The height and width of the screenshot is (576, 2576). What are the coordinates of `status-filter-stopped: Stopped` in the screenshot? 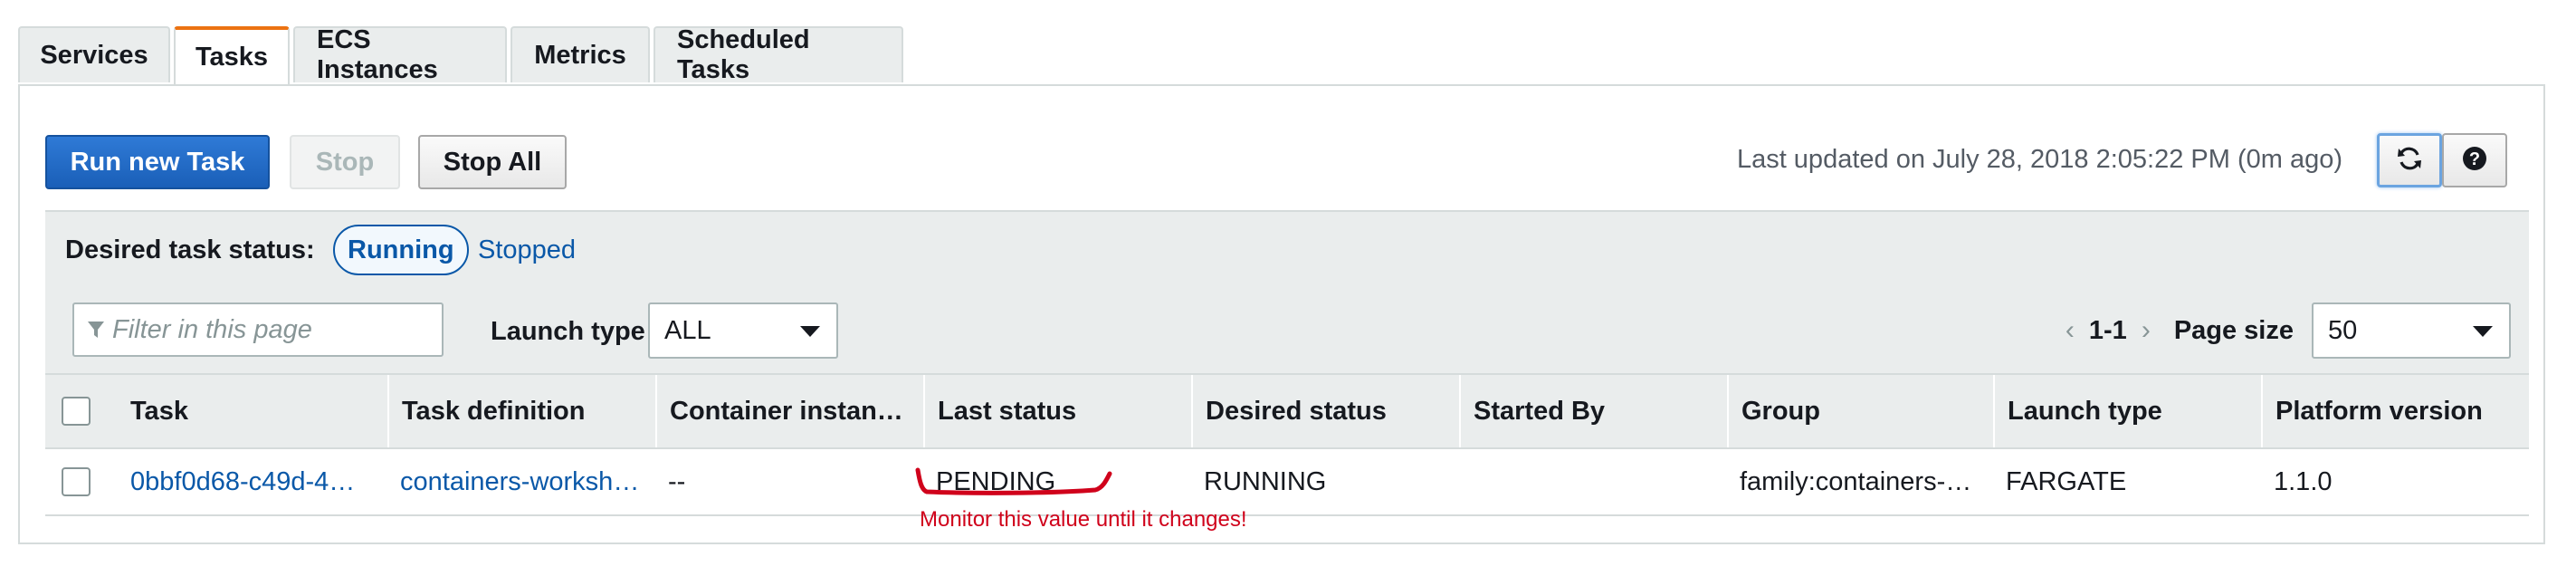 It's located at (527, 250).